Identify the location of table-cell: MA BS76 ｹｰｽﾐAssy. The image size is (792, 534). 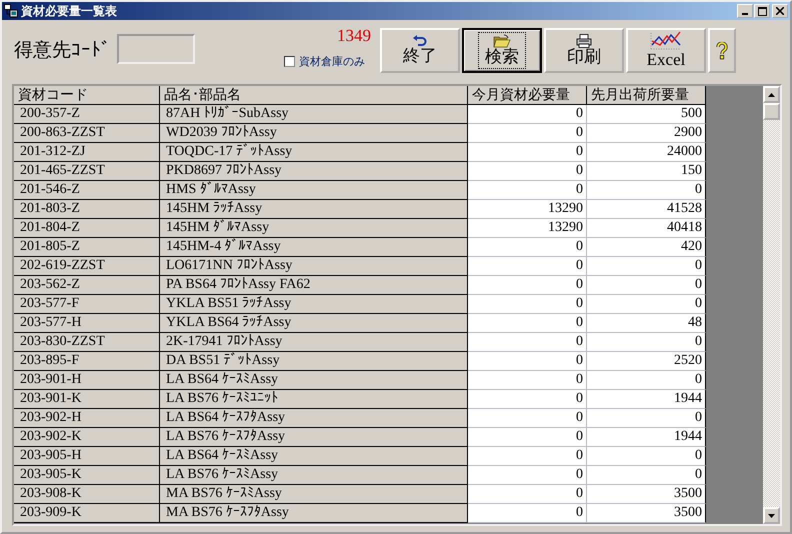
(314, 494).